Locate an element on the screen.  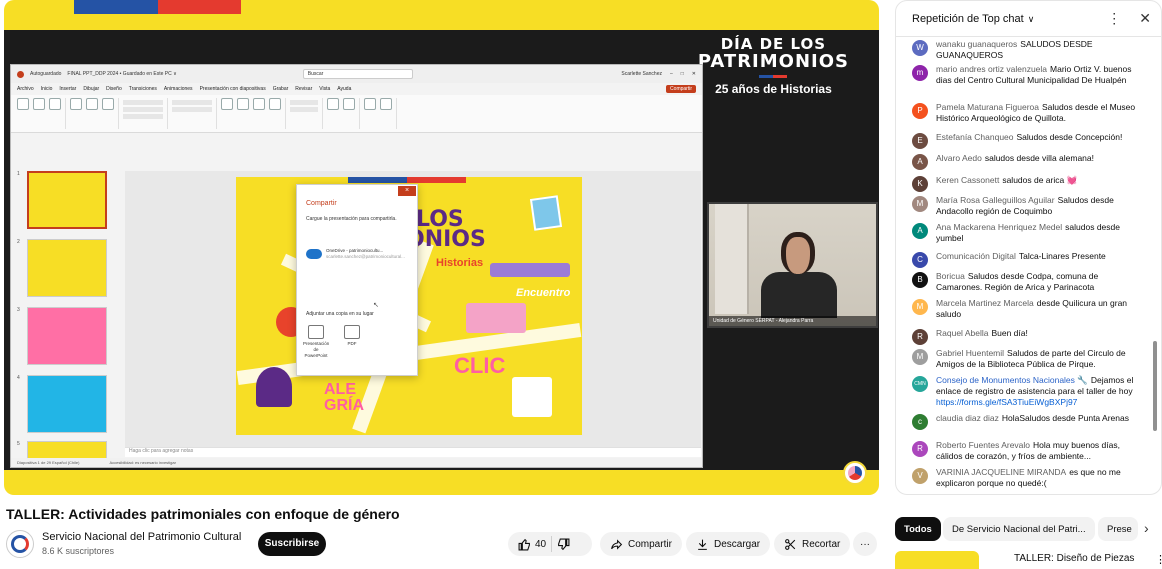
chevron-down-icon: ∨ is located at coordinates (1031, 18).